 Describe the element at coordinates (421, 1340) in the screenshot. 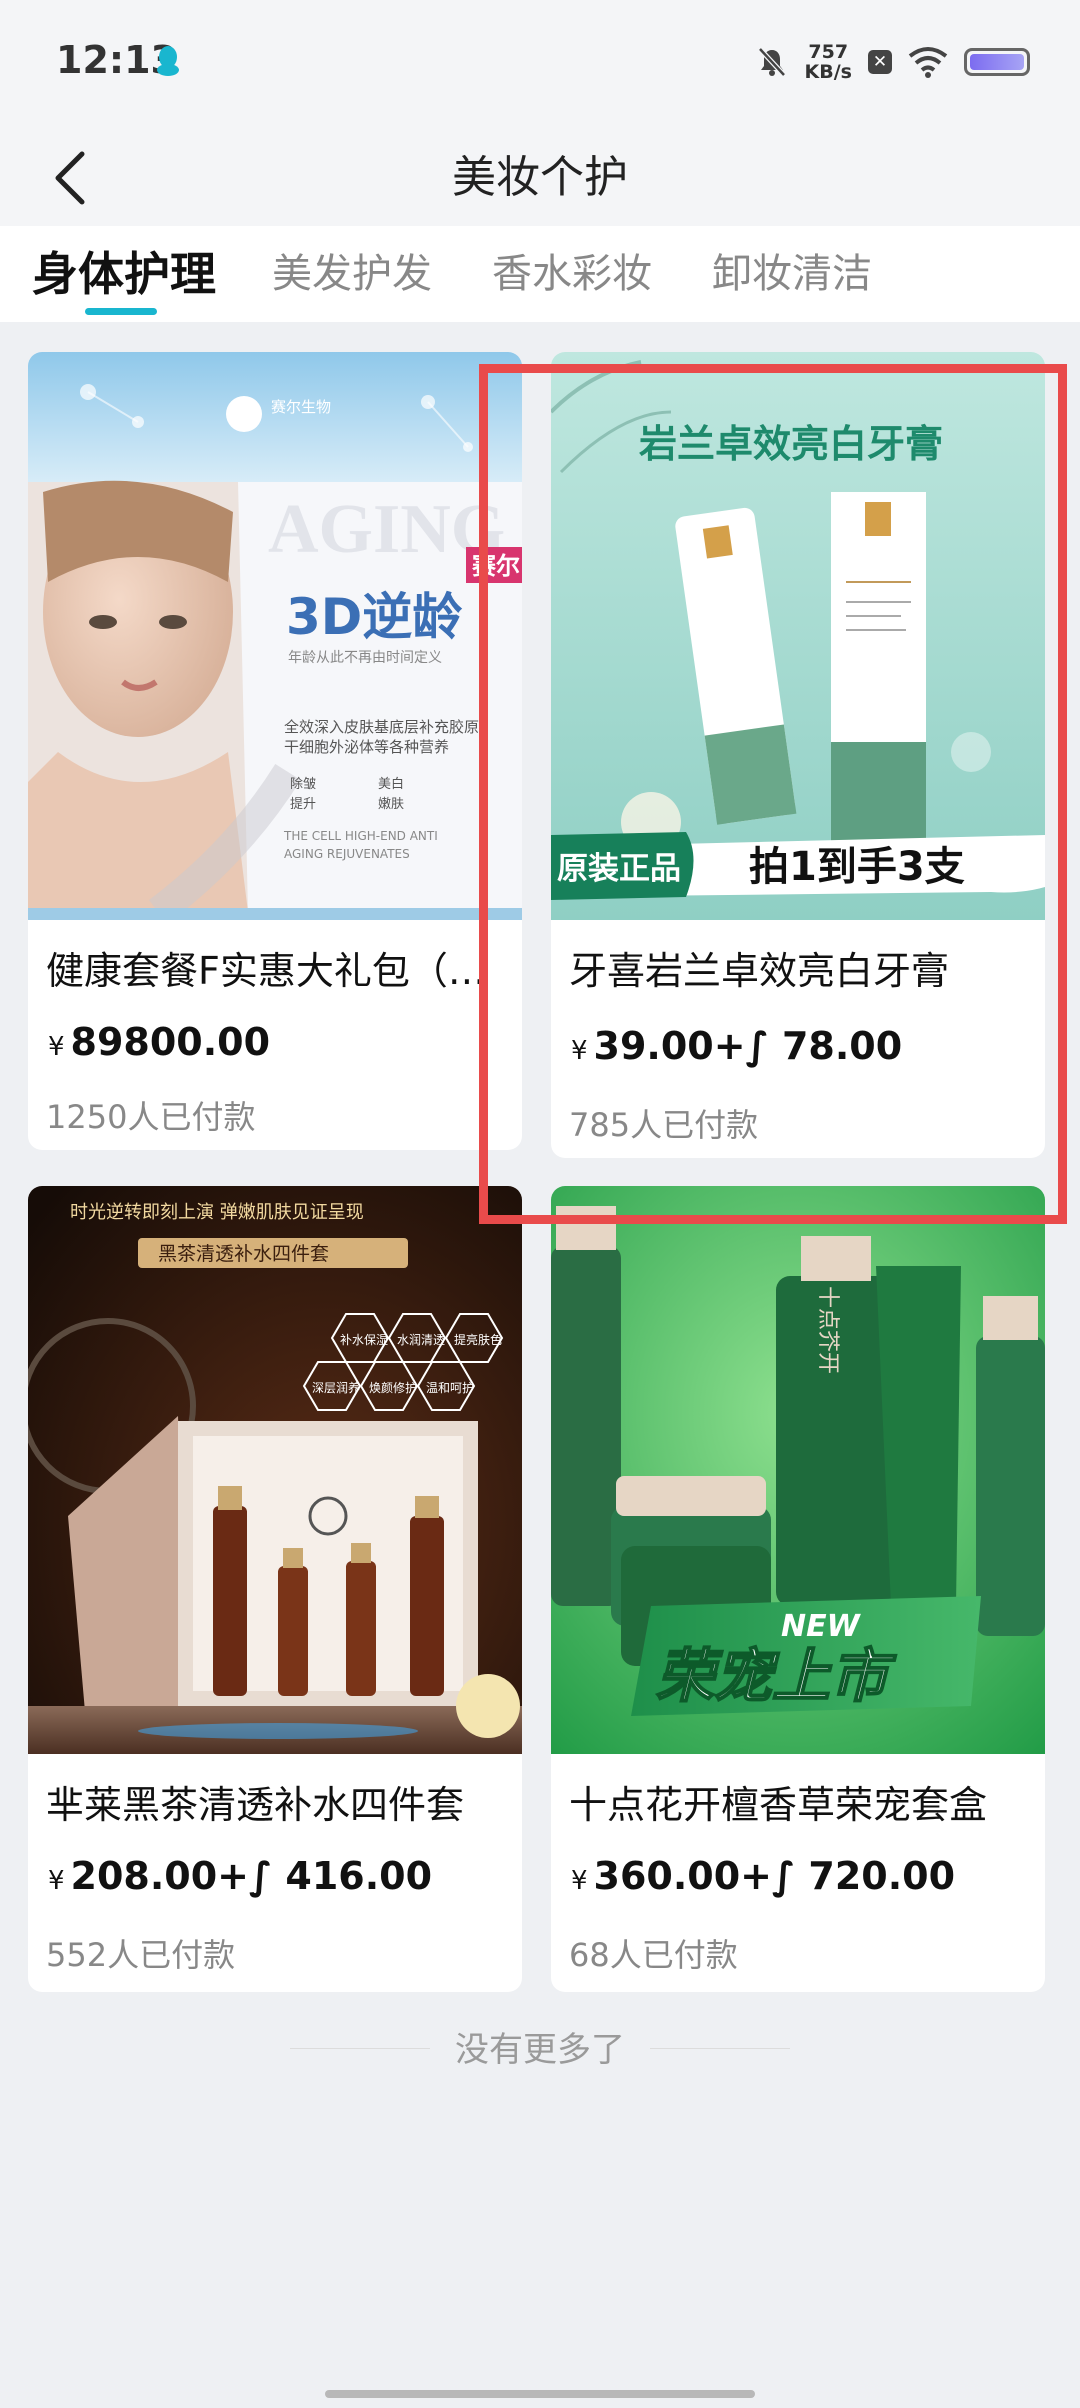

I see `benefit-hex: 水润清透` at that location.